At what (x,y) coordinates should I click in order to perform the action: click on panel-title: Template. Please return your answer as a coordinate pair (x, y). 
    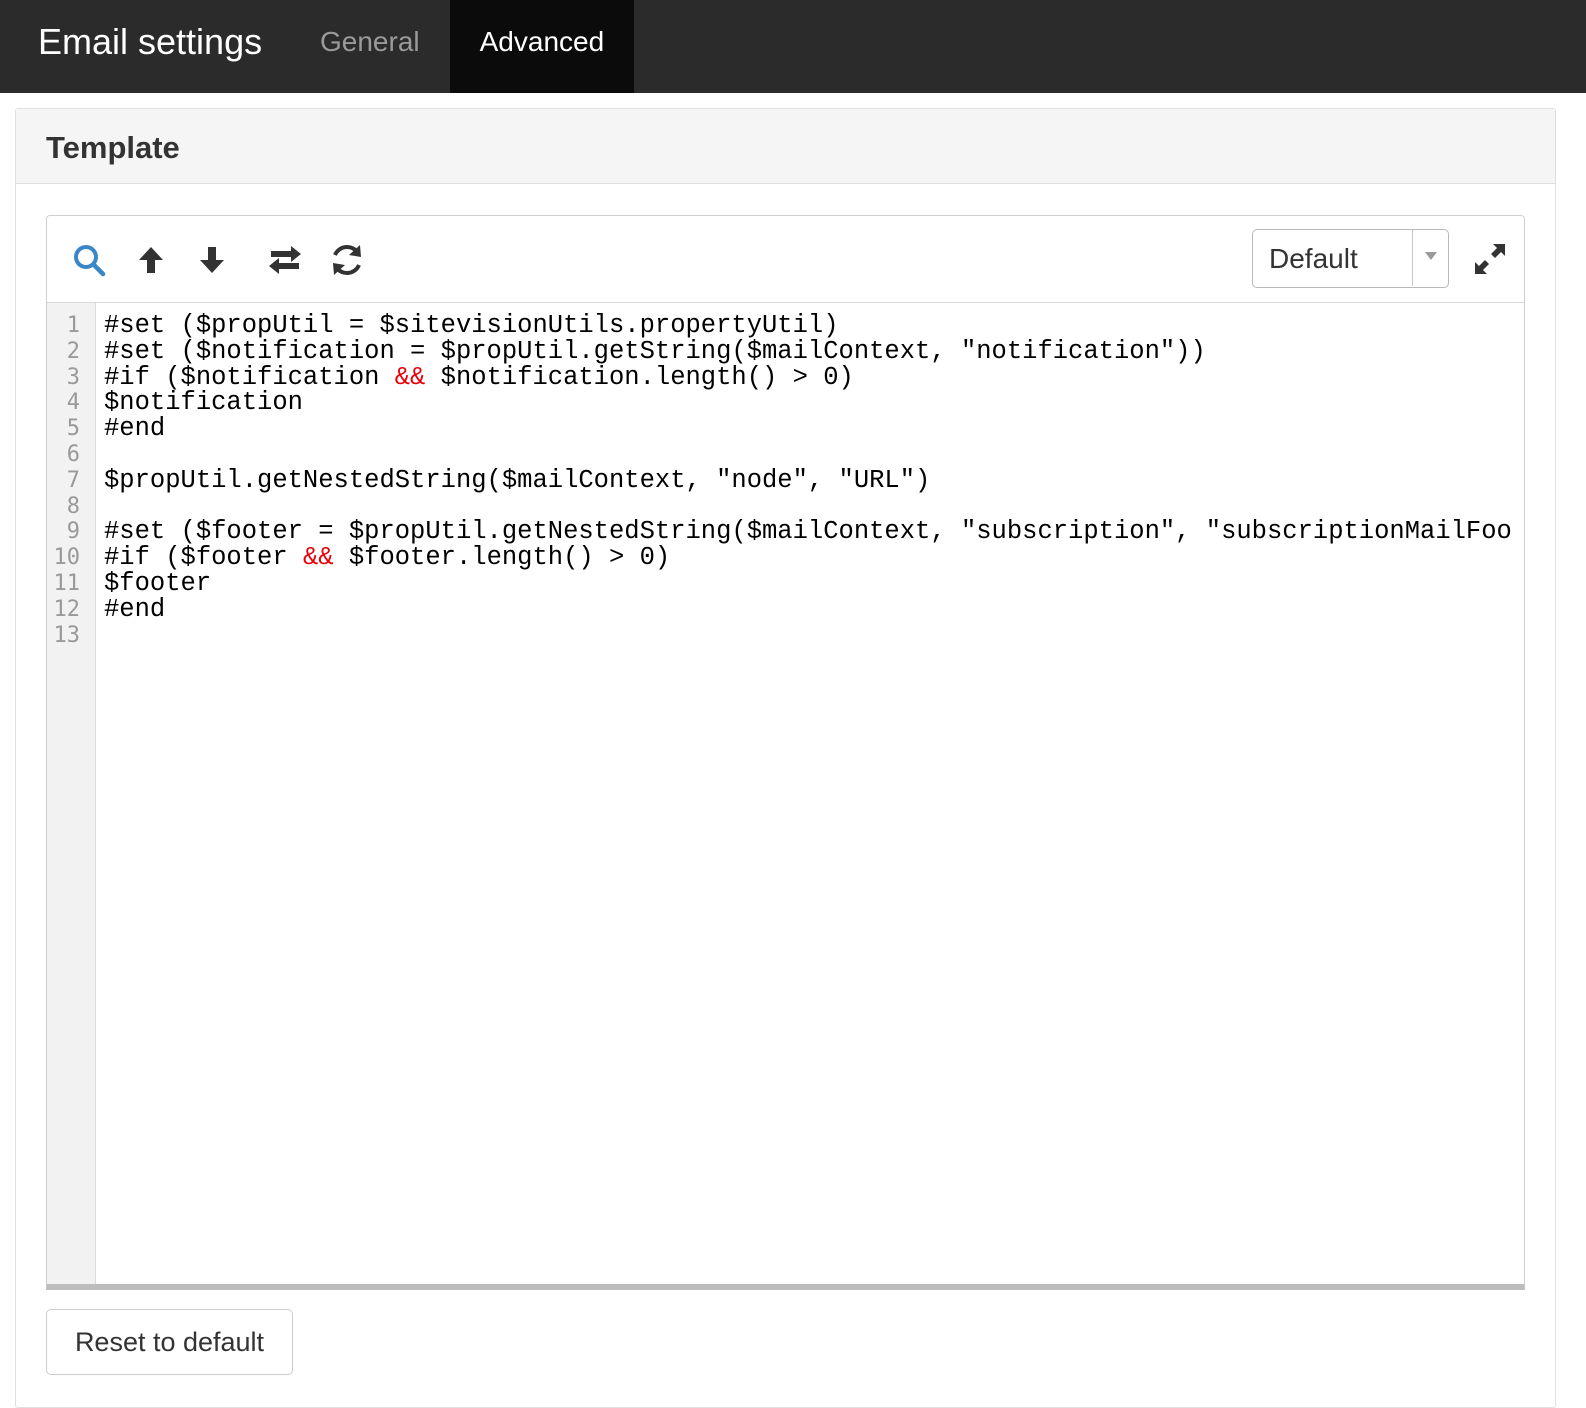
    Looking at the image, I should click on (785, 146).